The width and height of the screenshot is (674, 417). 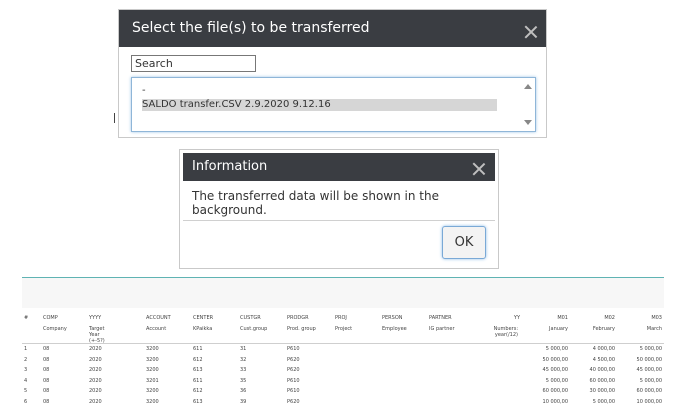 I want to click on table-cell: 36, so click(x=243, y=391).